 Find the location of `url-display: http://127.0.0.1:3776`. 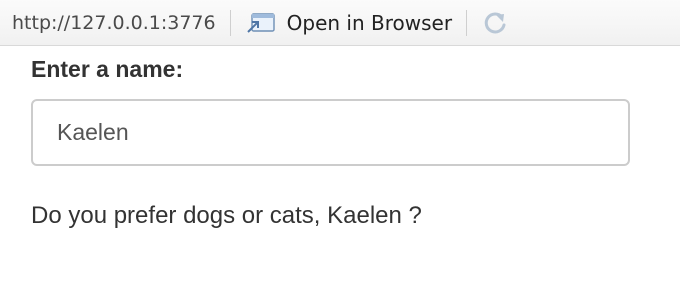

url-display: http://127.0.0.1:3776 is located at coordinates (114, 22).